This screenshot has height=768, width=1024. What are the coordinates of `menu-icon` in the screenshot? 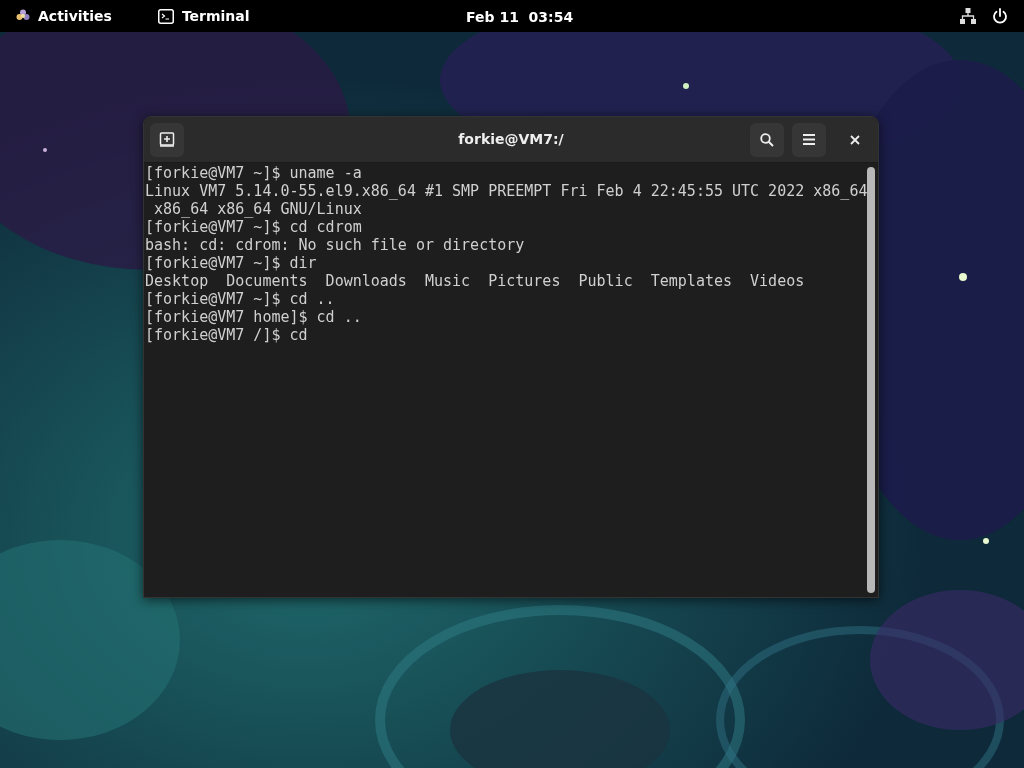 It's located at (809, 139).